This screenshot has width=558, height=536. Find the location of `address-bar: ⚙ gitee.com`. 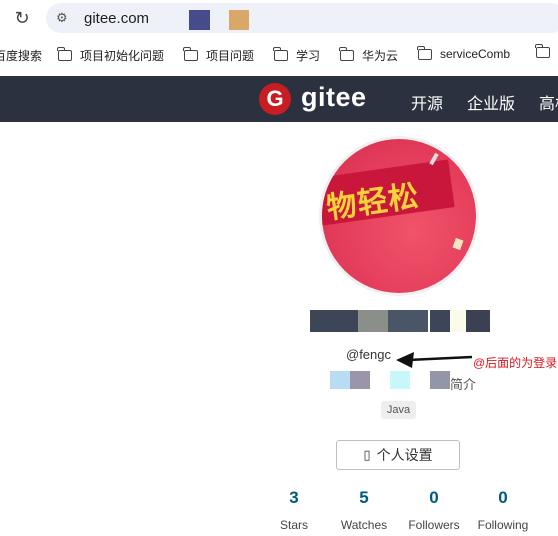

address-bar: ⚙ gitee.com is located at coordinates (302, 18).